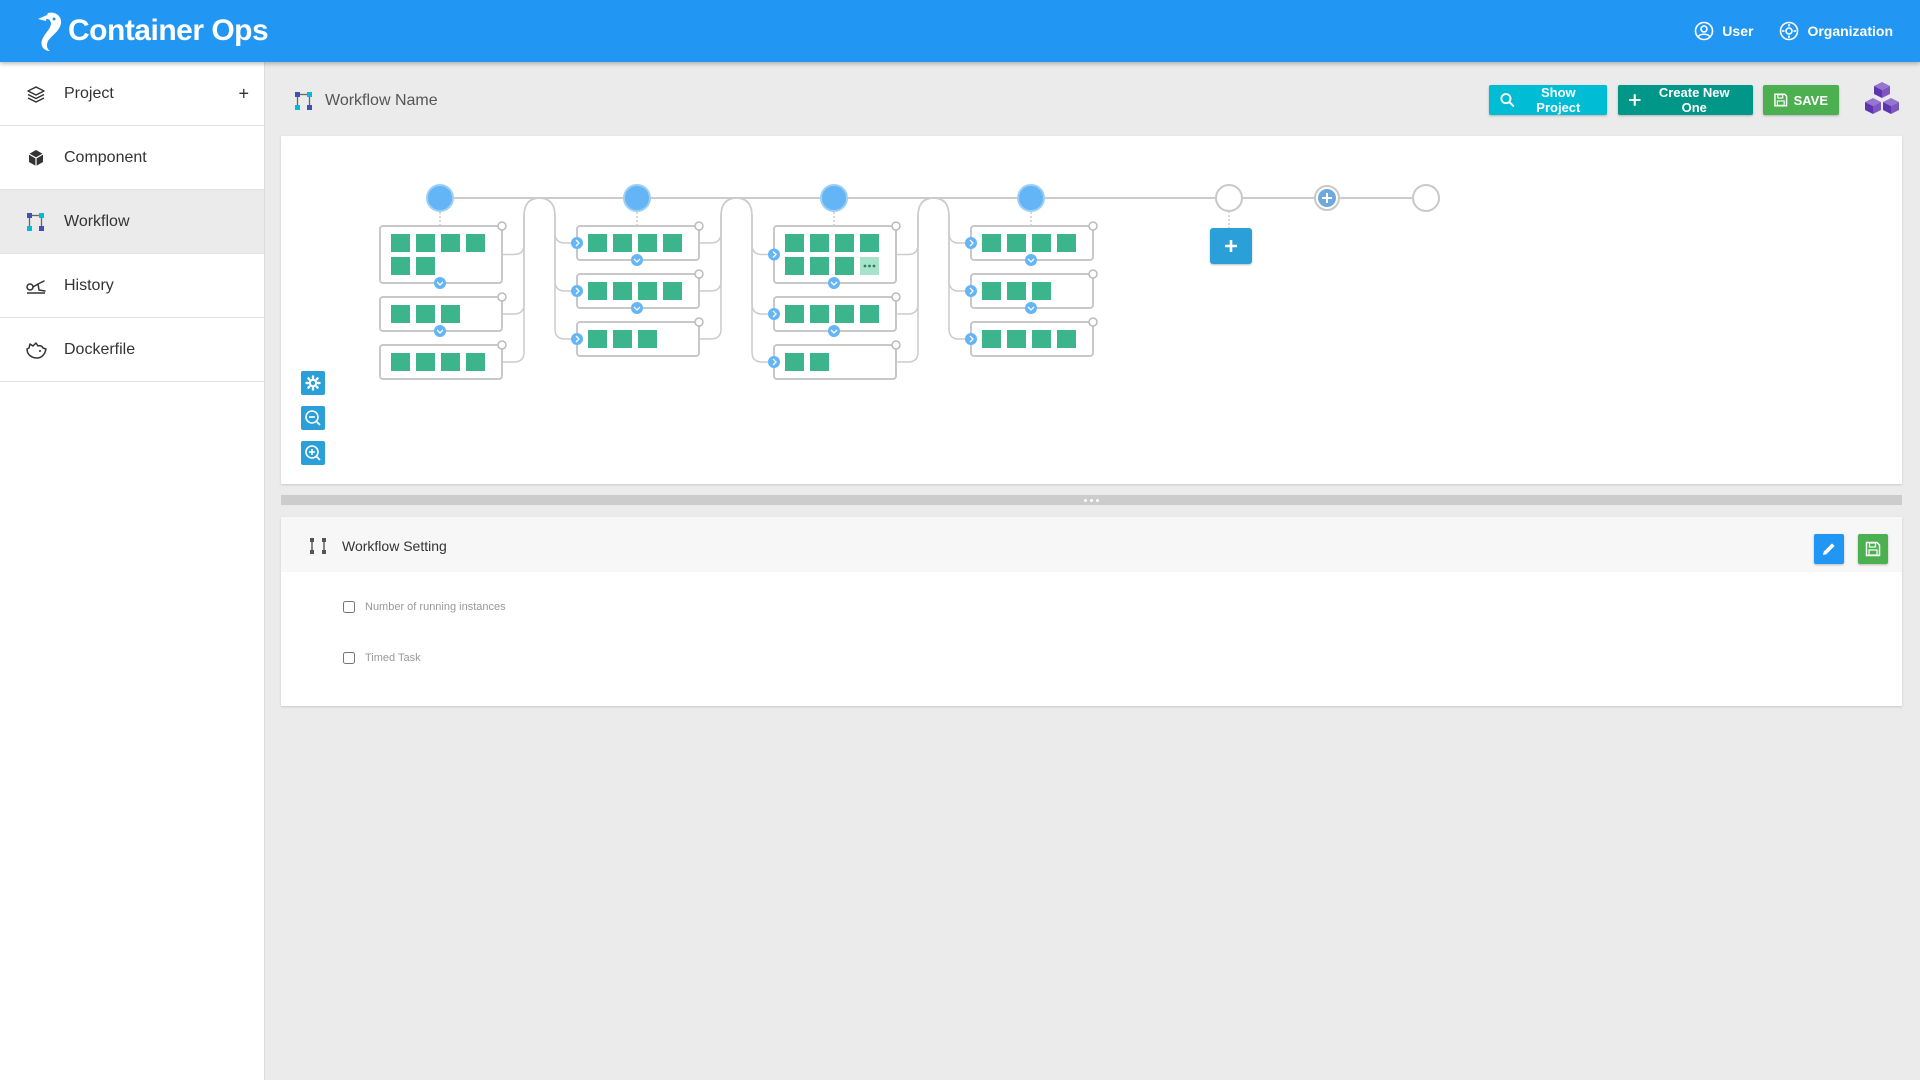  What do you see at coordinates (960, 31) in the screenshot?
I see `top-bar: Container Ops User Organization` at bounding box center [960, 31].